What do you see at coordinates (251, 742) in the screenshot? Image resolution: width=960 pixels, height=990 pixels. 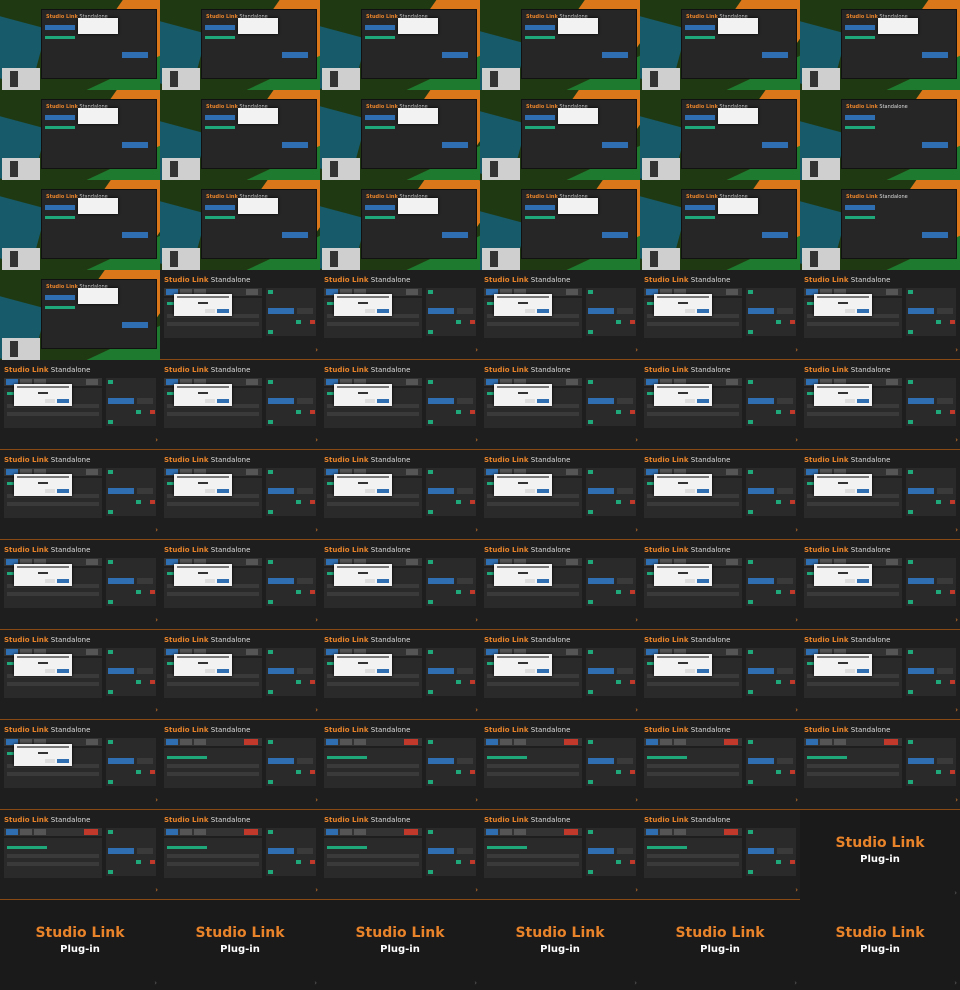 I see `hangup-tab` at bounding box center [251, 742].